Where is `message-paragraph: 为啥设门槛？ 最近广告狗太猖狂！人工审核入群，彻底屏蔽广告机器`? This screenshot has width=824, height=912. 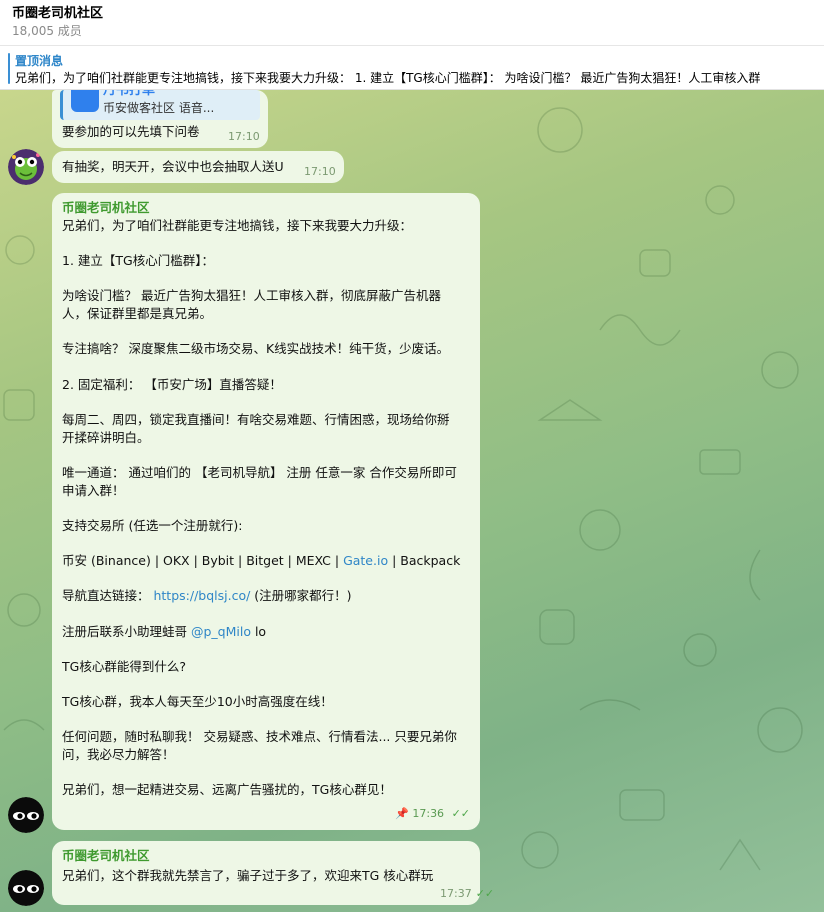 message-paragraph: 为啥设门槛？ 最近广告狗太猖狂！人工审核入群，彻底屏蔽广告机器 is located at coordinates (268, 296).